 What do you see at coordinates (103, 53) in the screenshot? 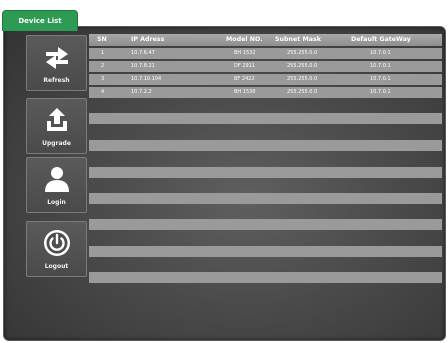
I see `cell-sn: 1` at bounding box center [103, 53].